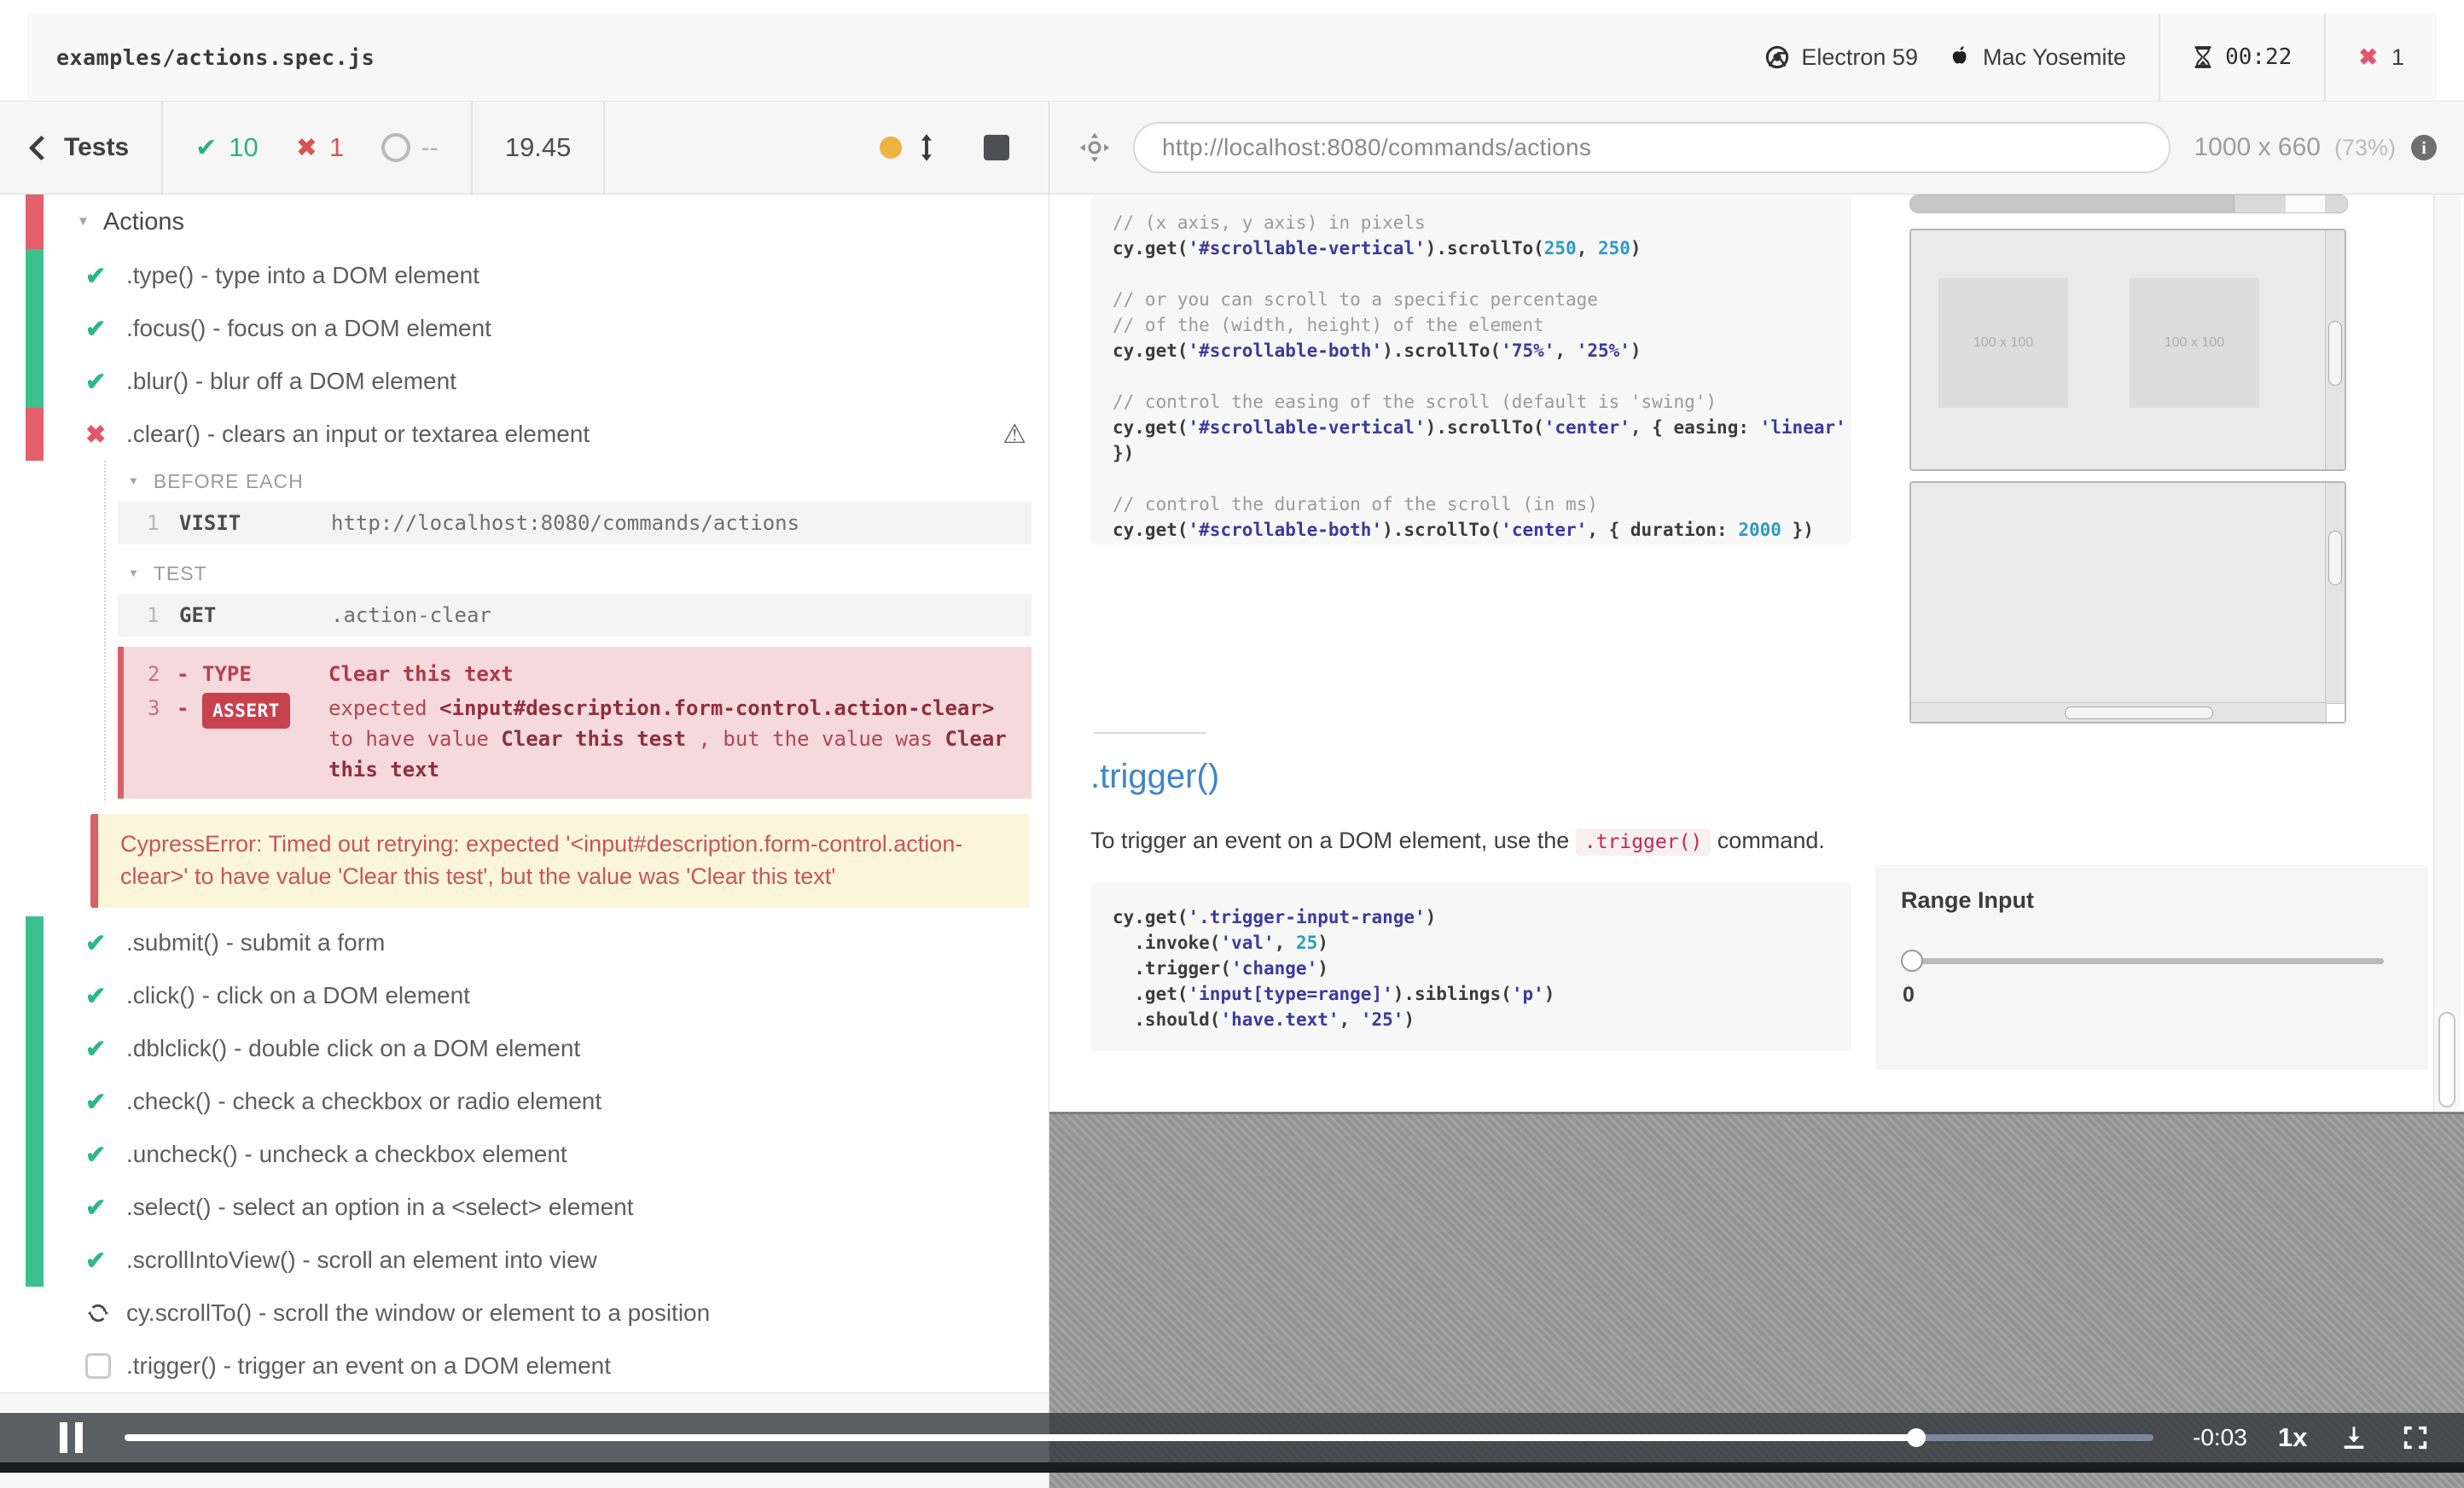  Describe the element at coordinates (1946, 57) in the screenshot. I see `environment-info: Electron 59 Mac Yosemite` at that location.